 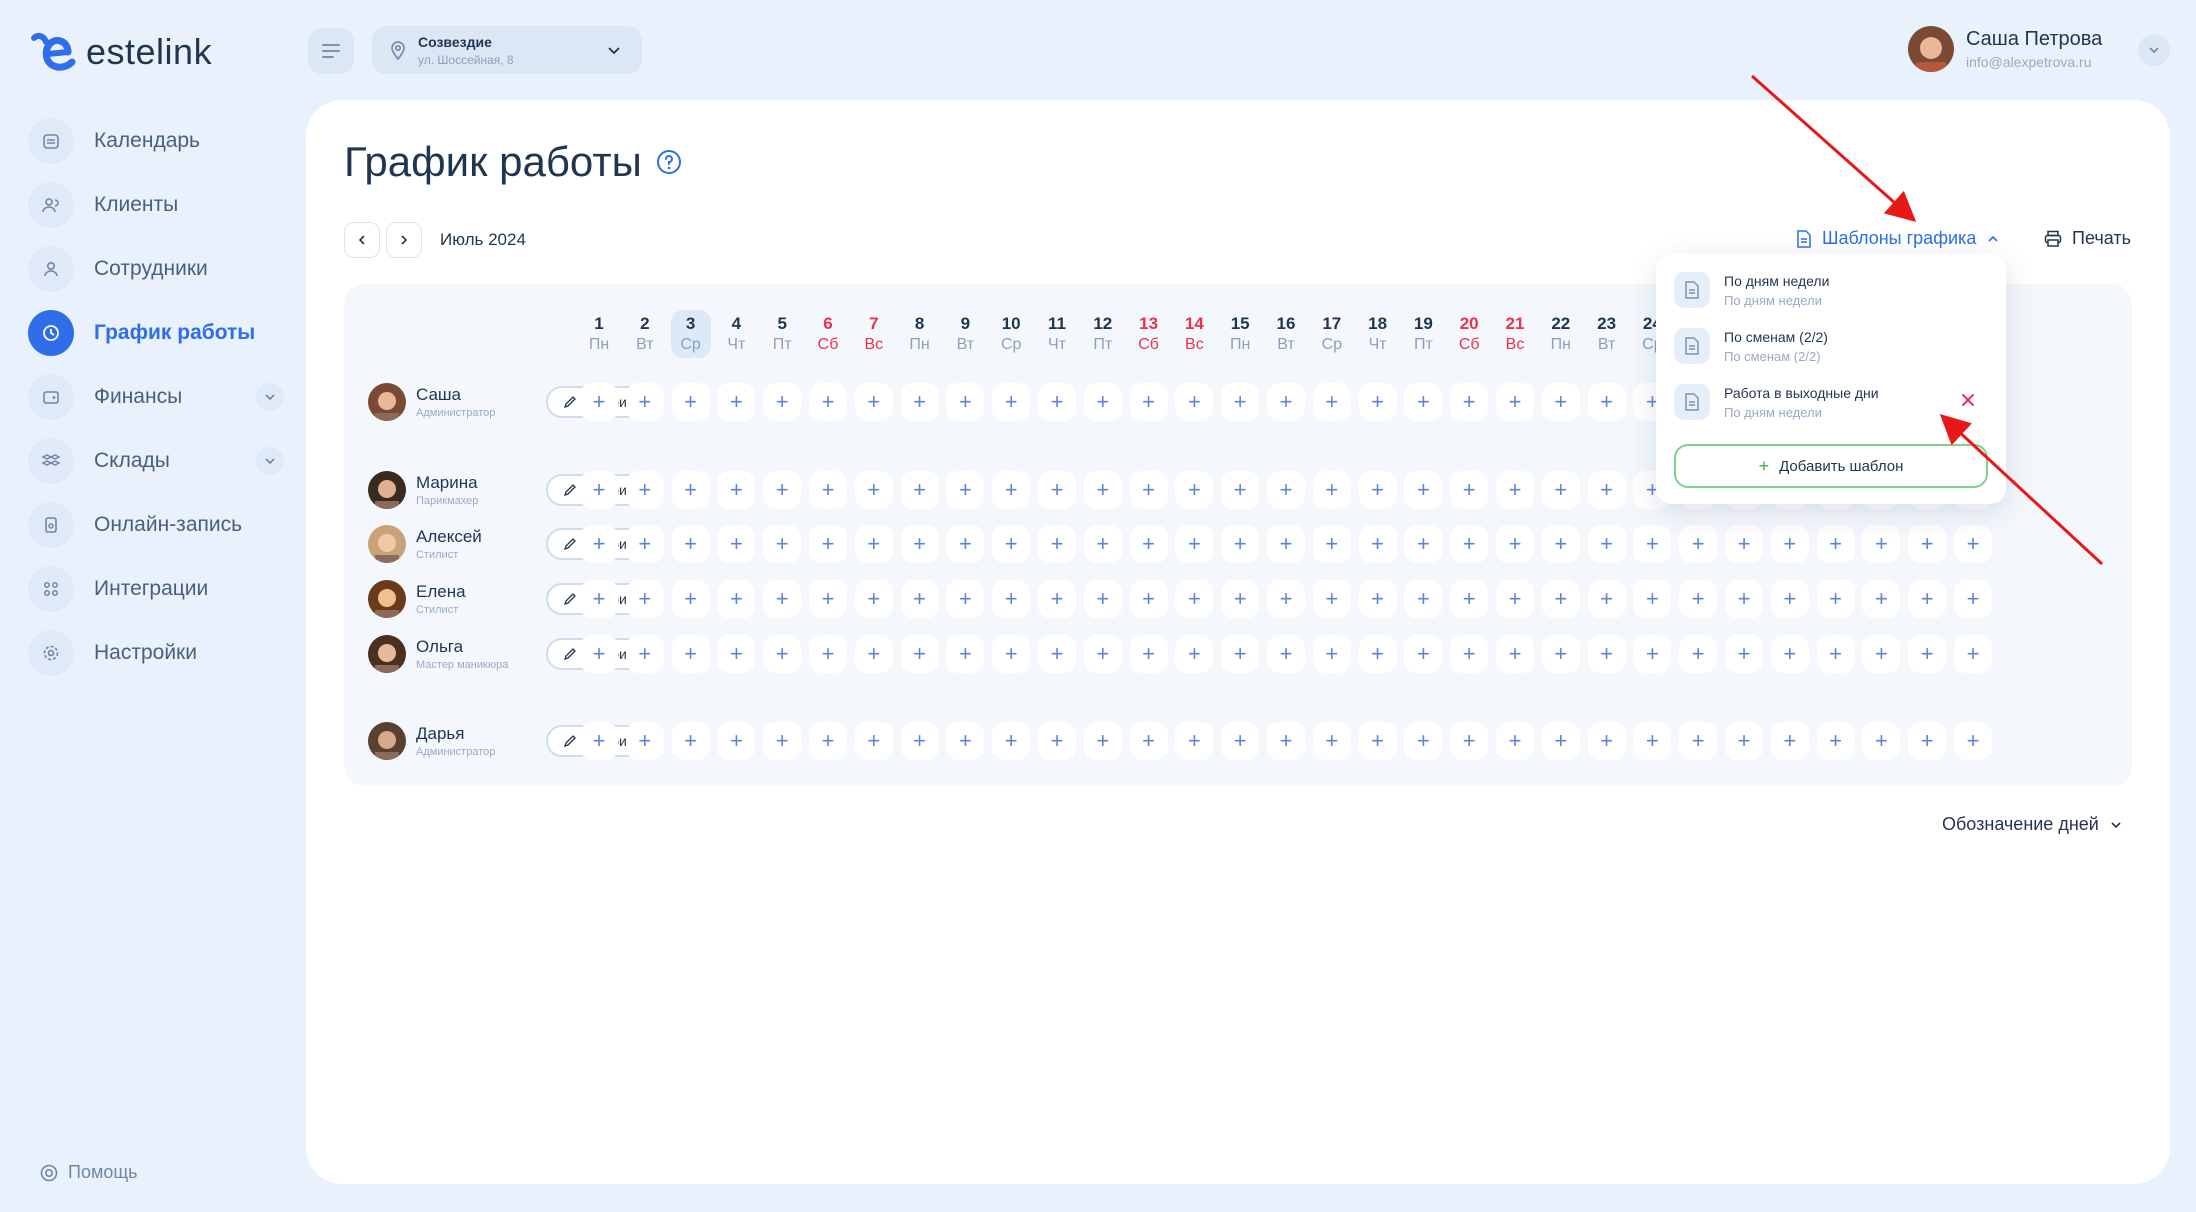 I want to click on user-profile: Саша Петрова info@alexpetrova.ru, so click(x=2005, y=49).